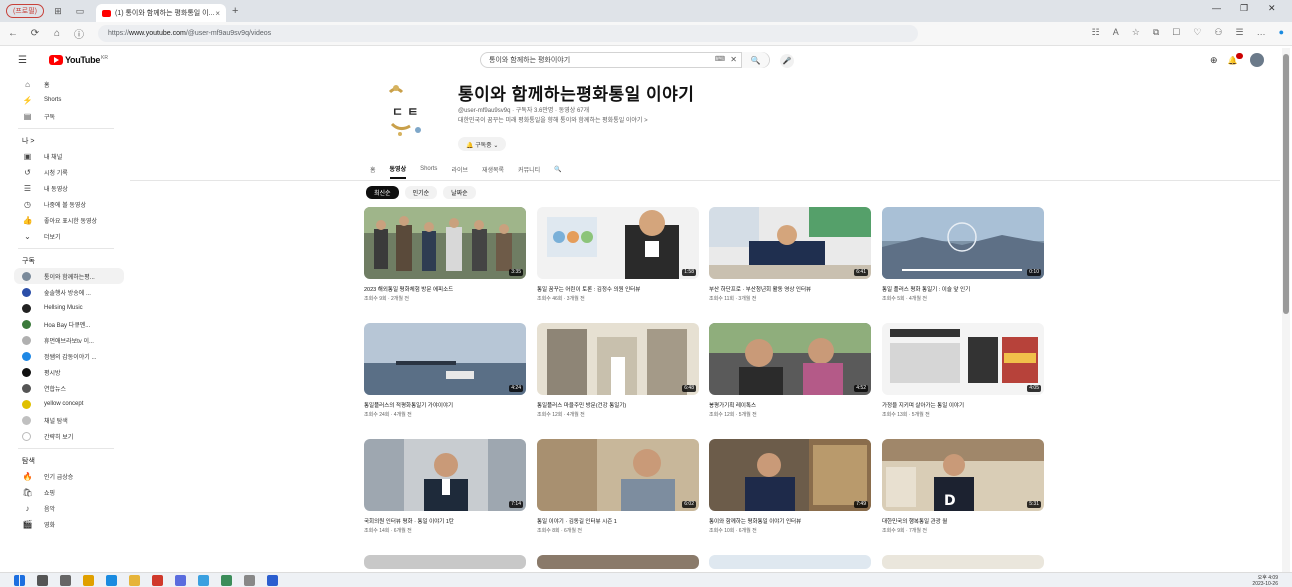 The image size is (1292, 587). I want to click on video-title: 대한민국의 행복통일 관광 월, so click(963, 521).